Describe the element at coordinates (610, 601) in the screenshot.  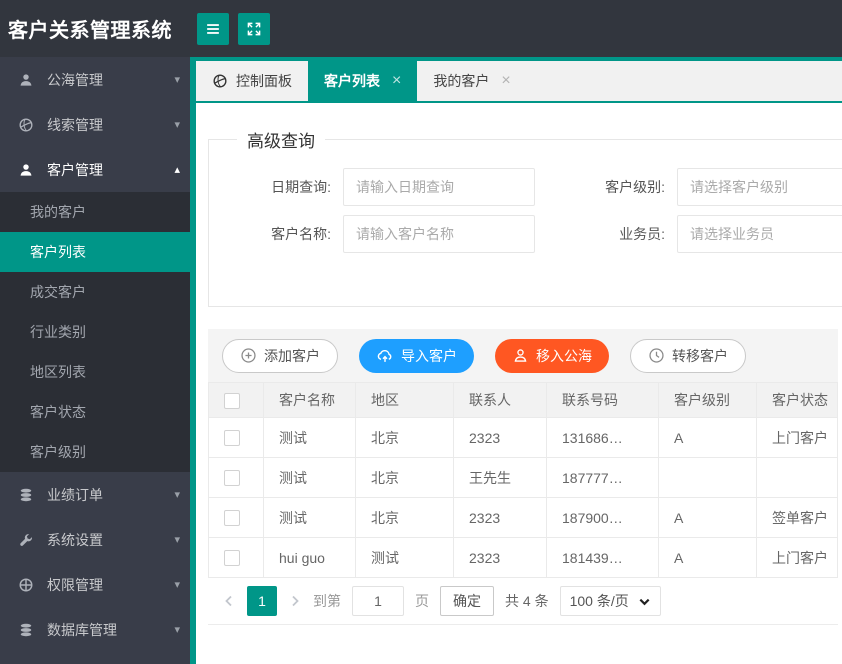
I see `page-size-select: 100 条/页` at that location.